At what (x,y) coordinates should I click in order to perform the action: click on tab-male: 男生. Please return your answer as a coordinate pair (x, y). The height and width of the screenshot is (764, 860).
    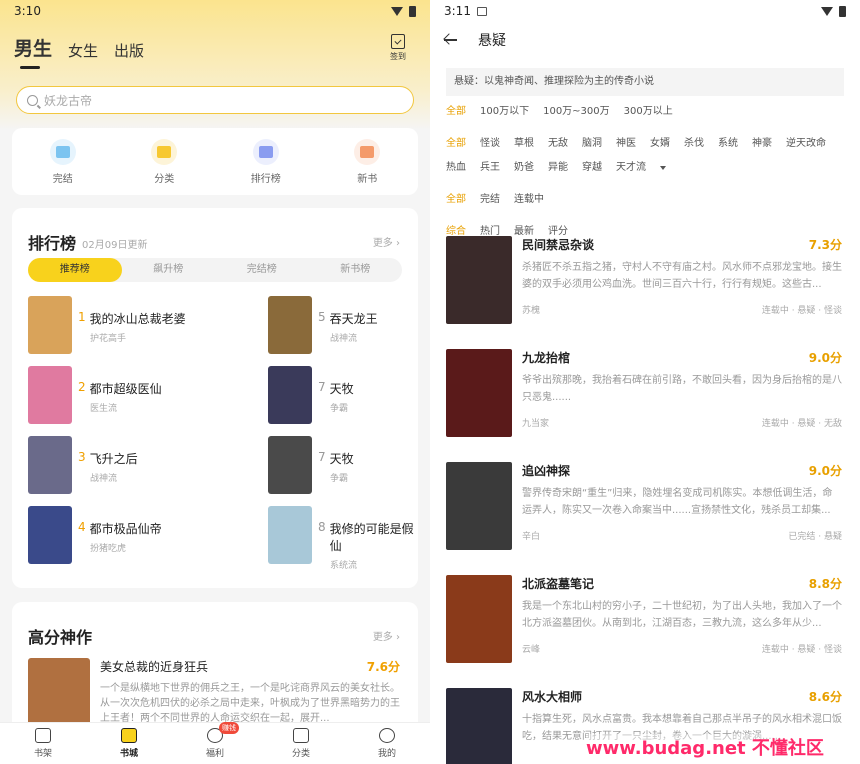
    Looking at the image, I should click on (33, 51).